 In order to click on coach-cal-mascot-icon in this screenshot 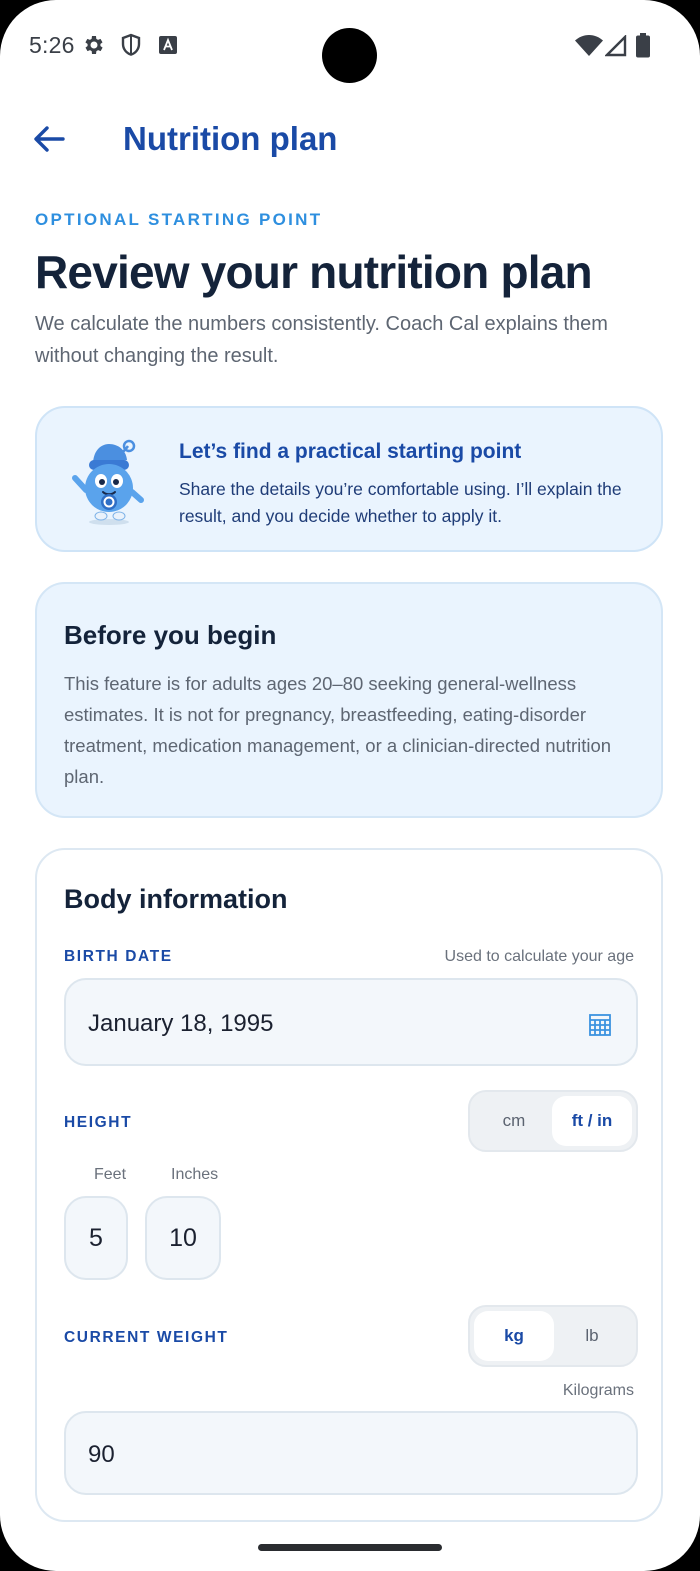, I will do `click(109, 482)`.